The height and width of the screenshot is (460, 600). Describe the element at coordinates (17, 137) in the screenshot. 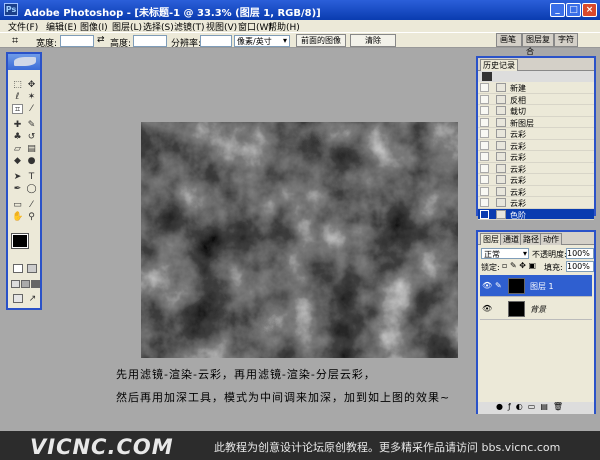

I see `clone-stamp-icon: ♣` at that location.